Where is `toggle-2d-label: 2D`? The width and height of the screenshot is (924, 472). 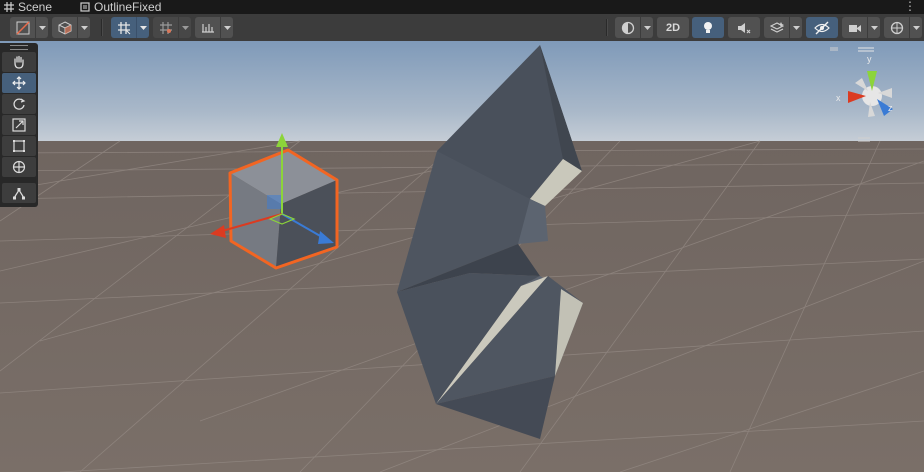
toggle-2d-label: 2D is located at coordinates (673, 27).